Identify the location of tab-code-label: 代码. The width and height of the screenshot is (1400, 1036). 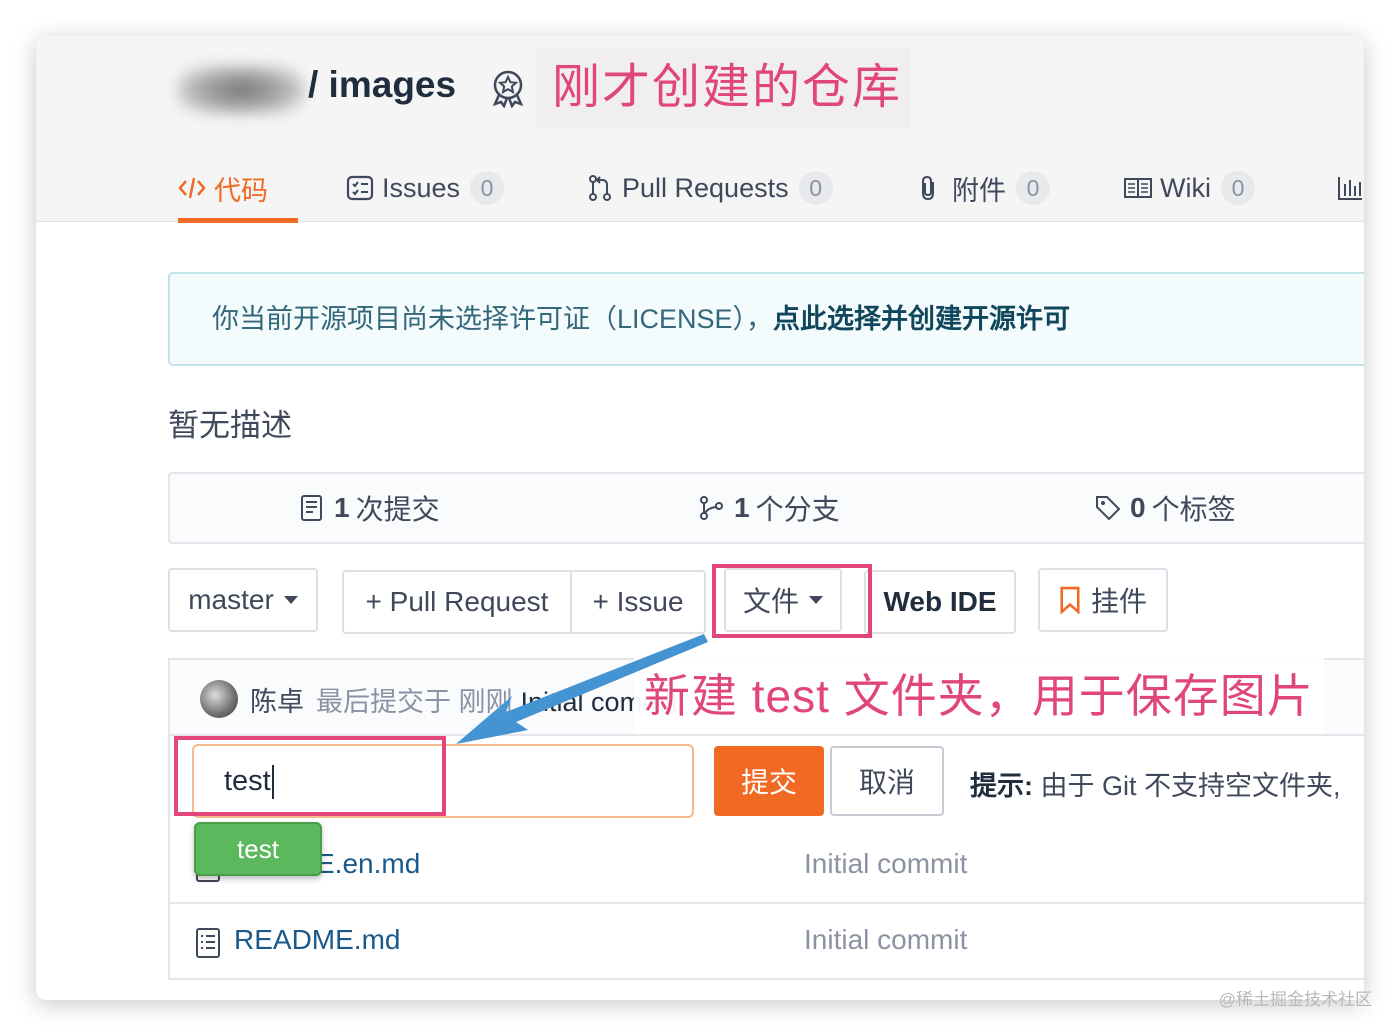
(241, 190).